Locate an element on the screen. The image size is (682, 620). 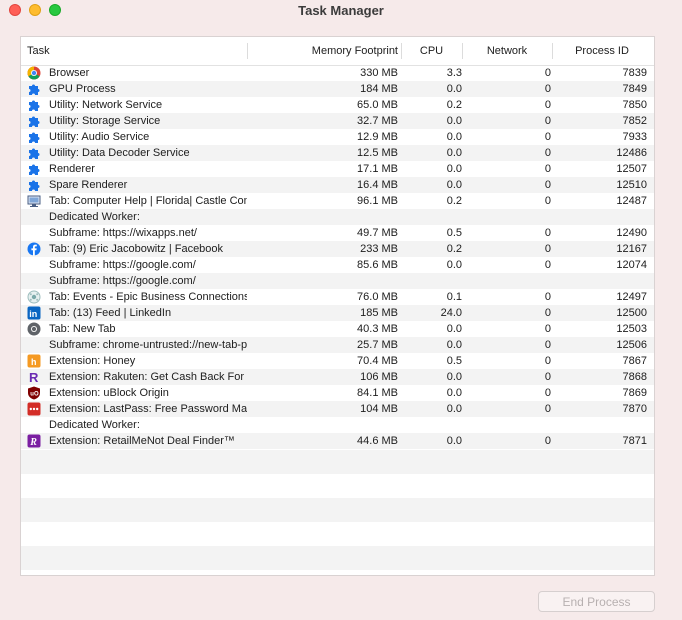
process-id: 12486 is located at coordinates (631, 153).